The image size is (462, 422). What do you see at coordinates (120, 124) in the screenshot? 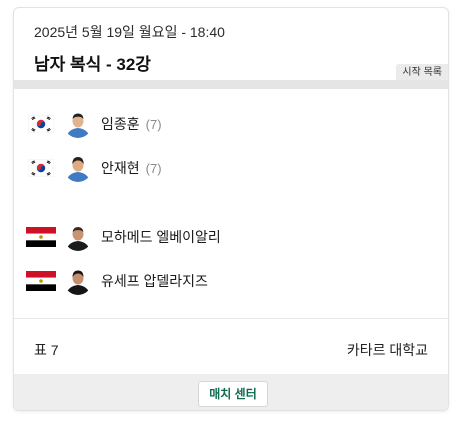
I see `player-name: 임종훈` at bounding box center [120, 124].